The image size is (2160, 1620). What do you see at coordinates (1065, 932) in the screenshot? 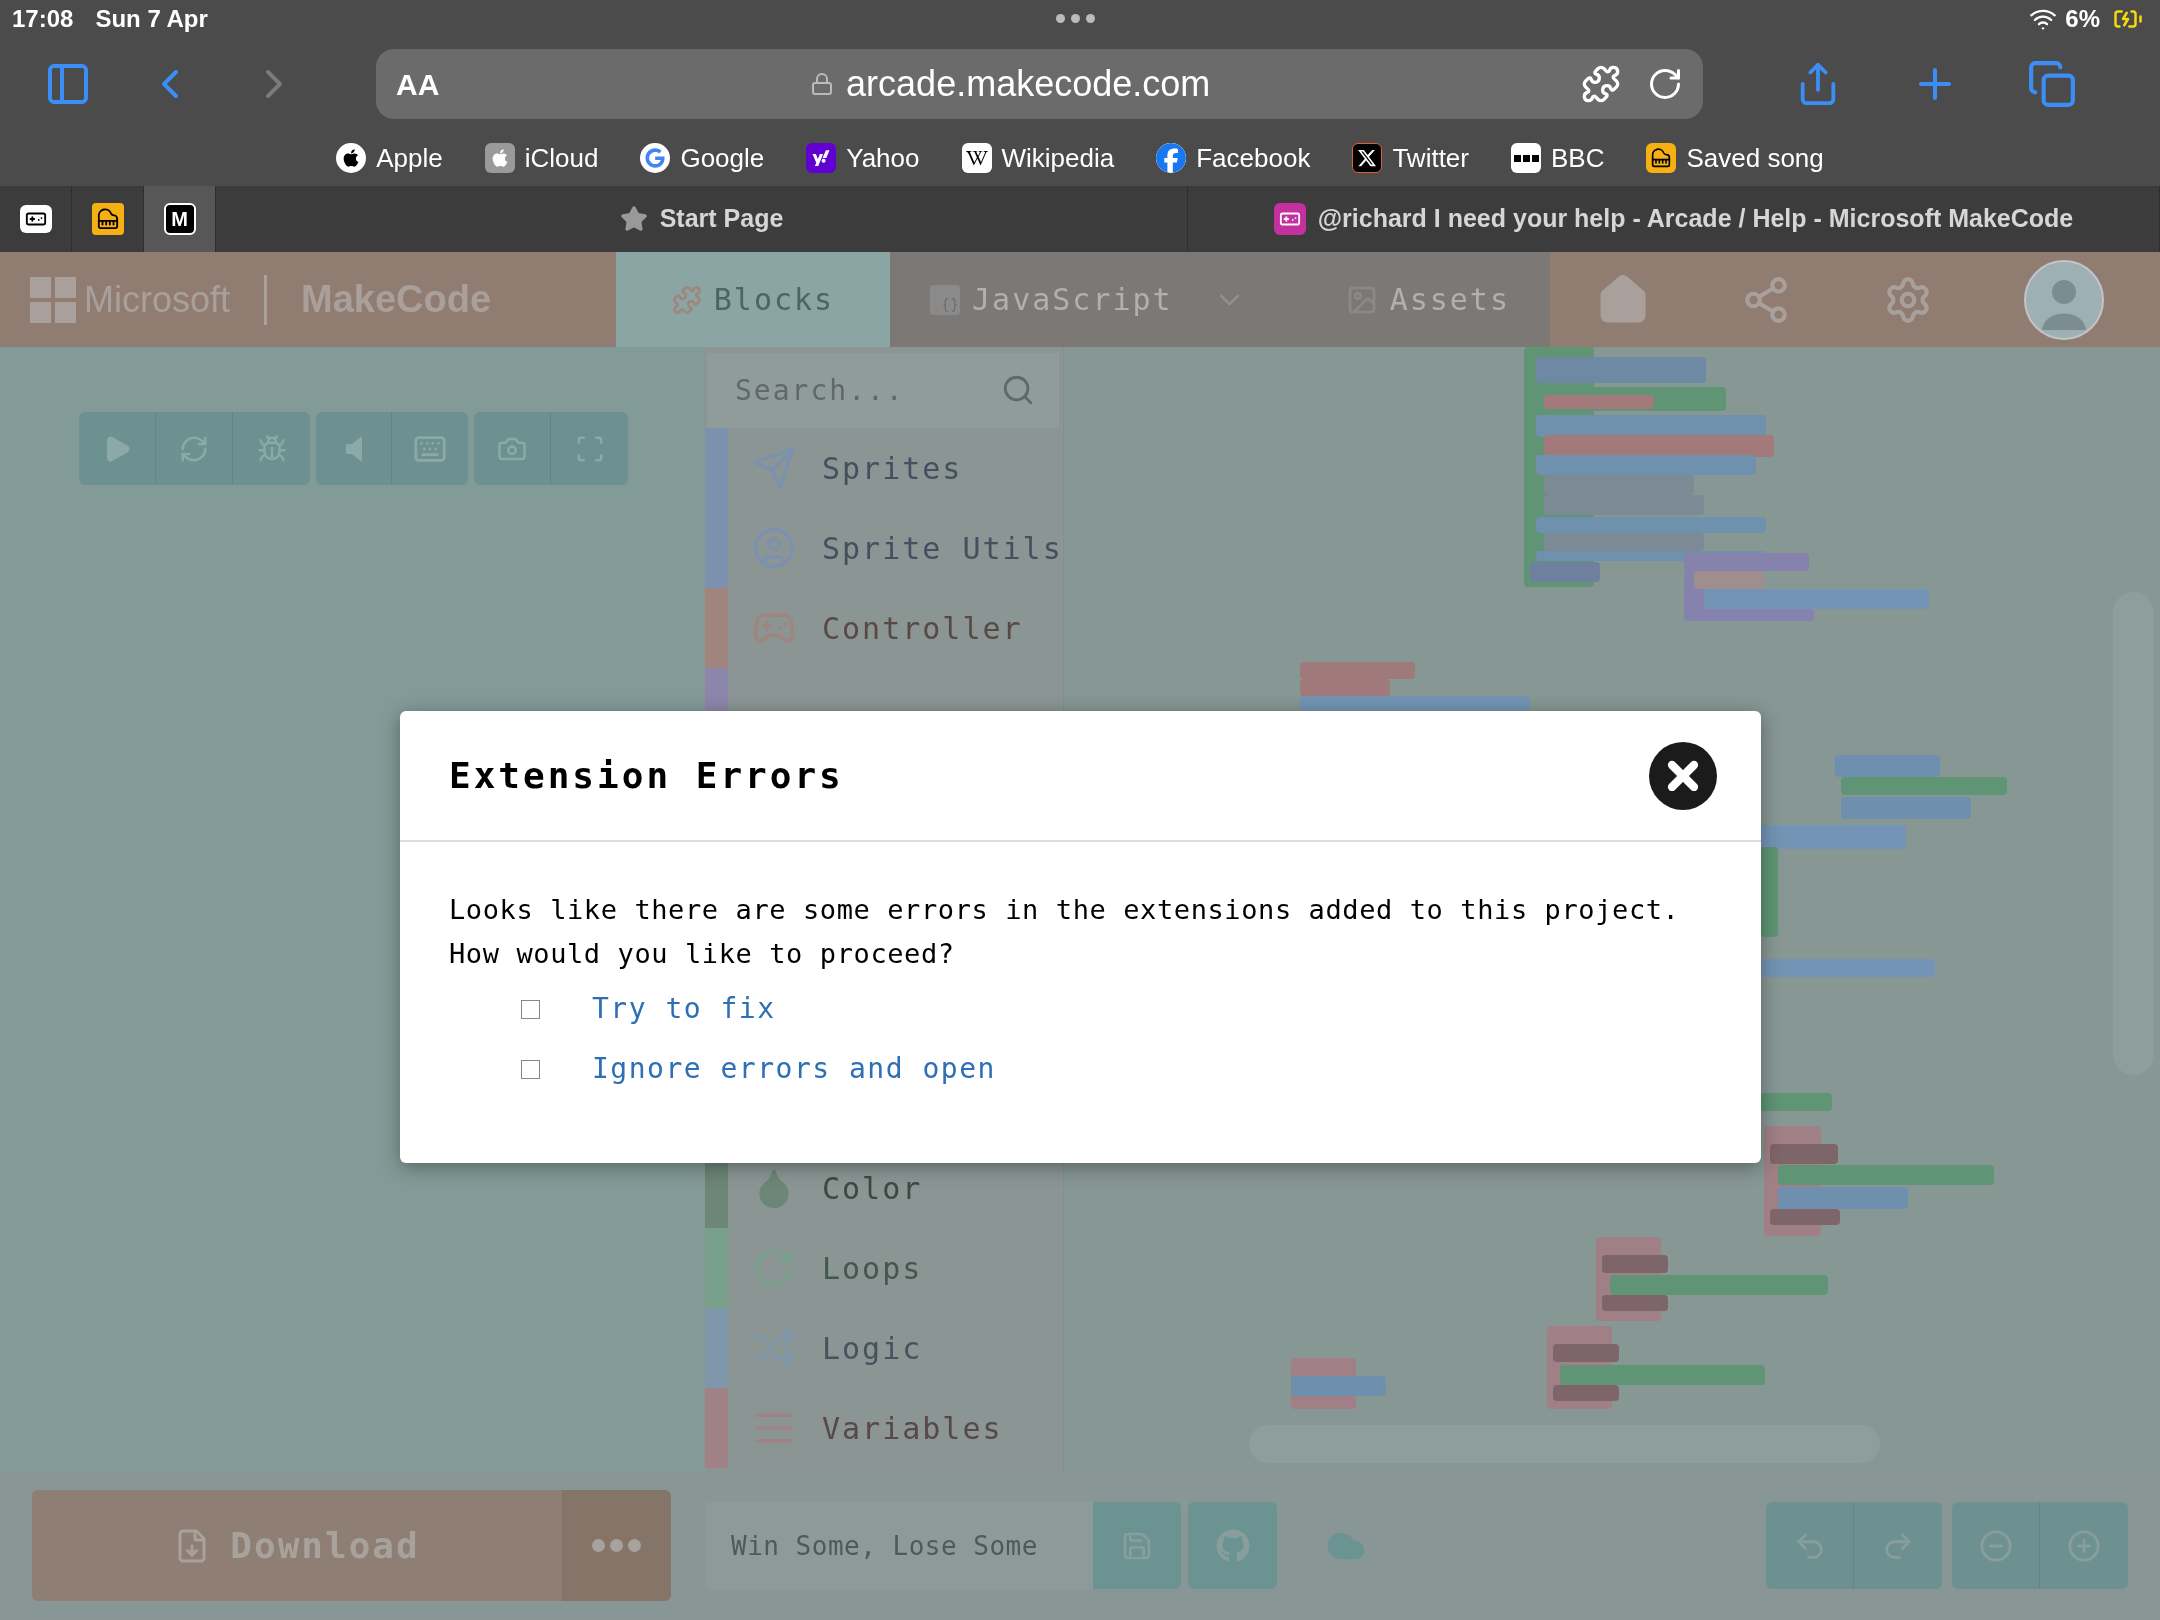
I see `dialog-message: Looks like there are some errors in the extensions added to this project. How would you like to proceed?` at bounding box center [1065, 932].